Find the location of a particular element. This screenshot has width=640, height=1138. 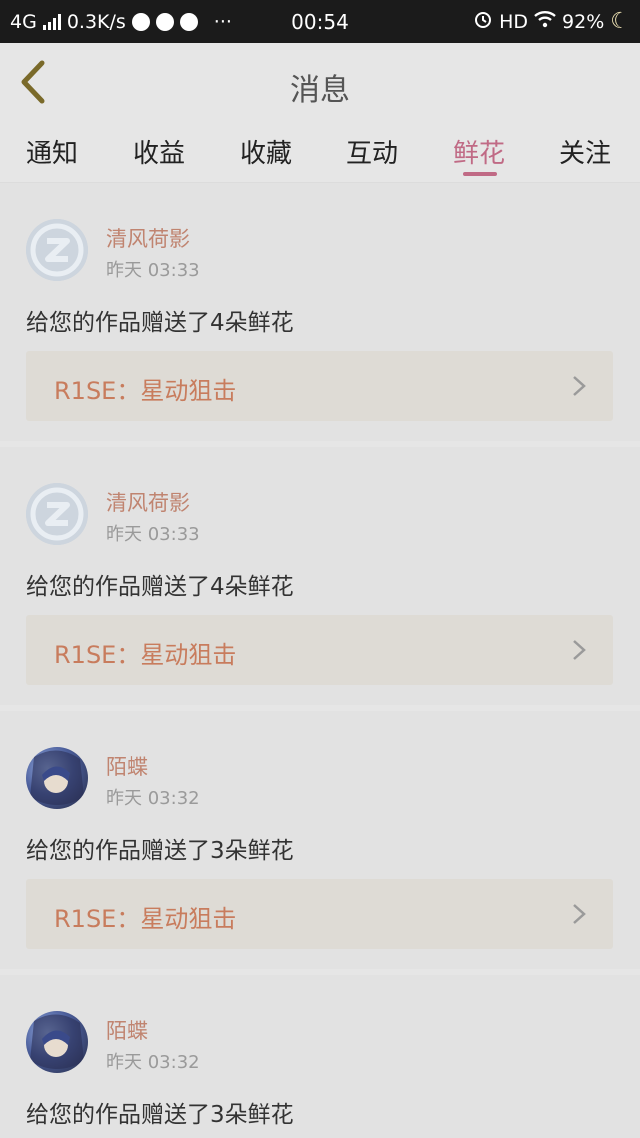

tab-label: 互动 is located at coordinates (372, 154).